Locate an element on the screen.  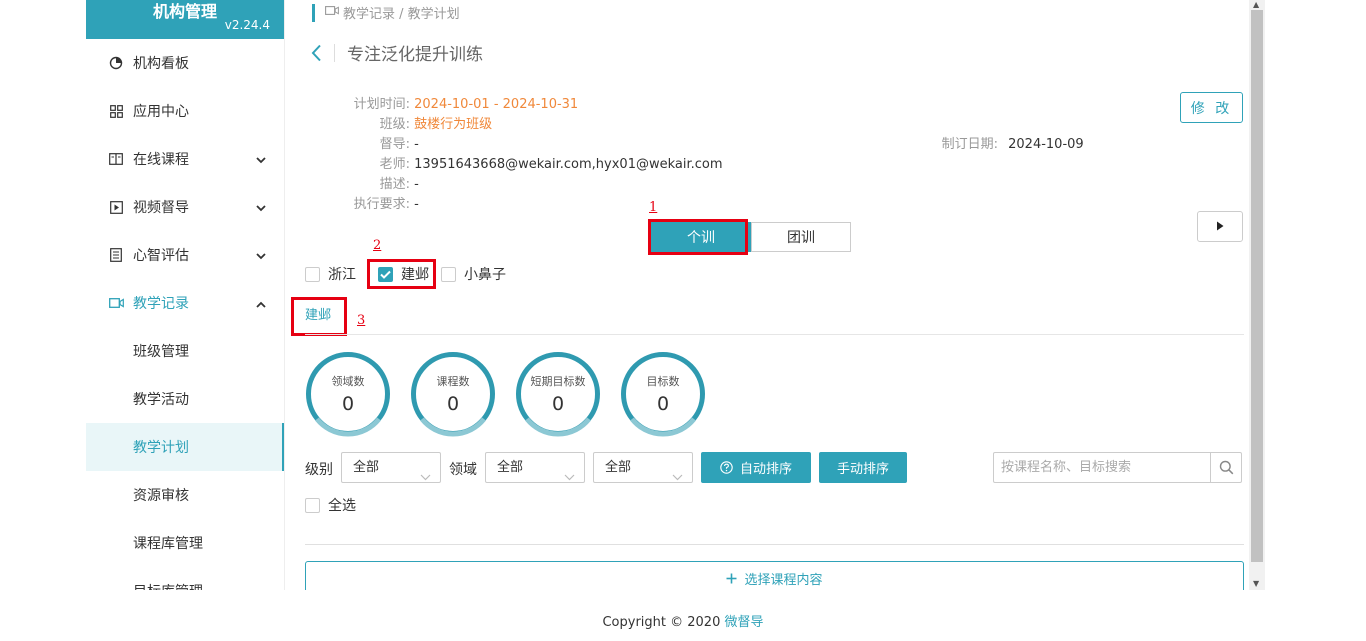
auto-sort-button: 自动排序 is located at coordinates (756, 467).